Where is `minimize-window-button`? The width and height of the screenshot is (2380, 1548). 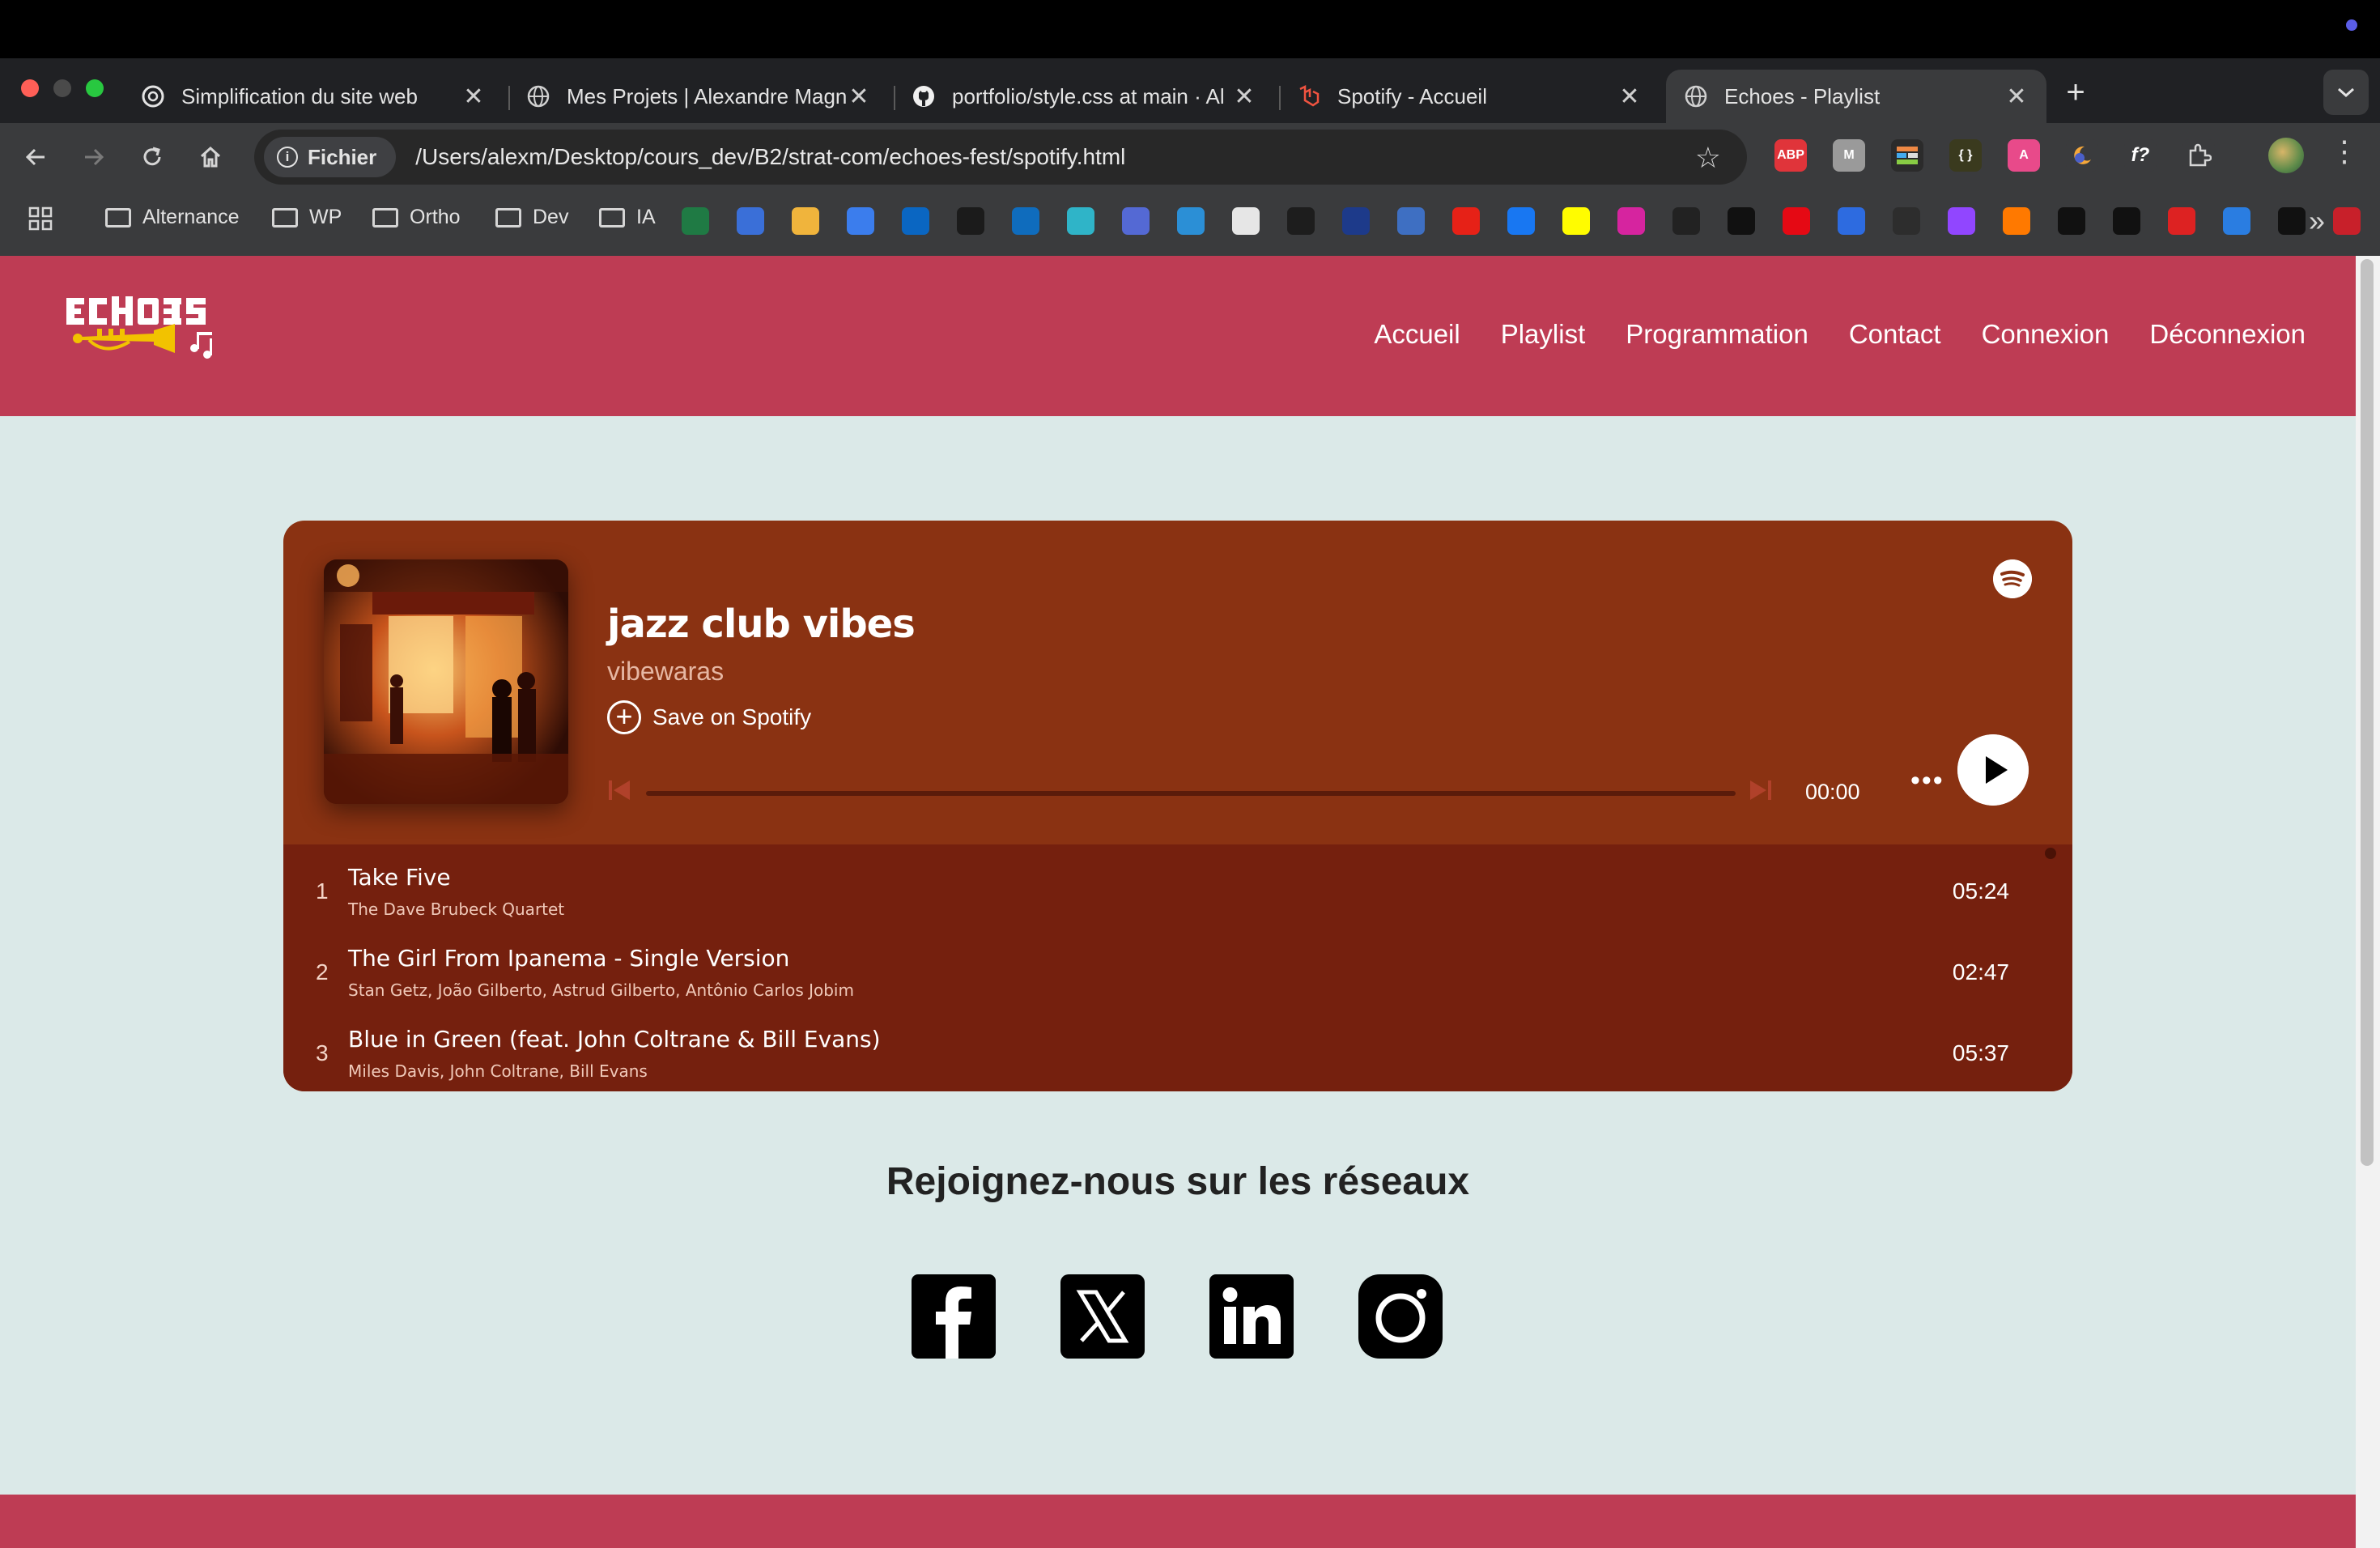
minimize-window-button is located at coordinates (62, 88).